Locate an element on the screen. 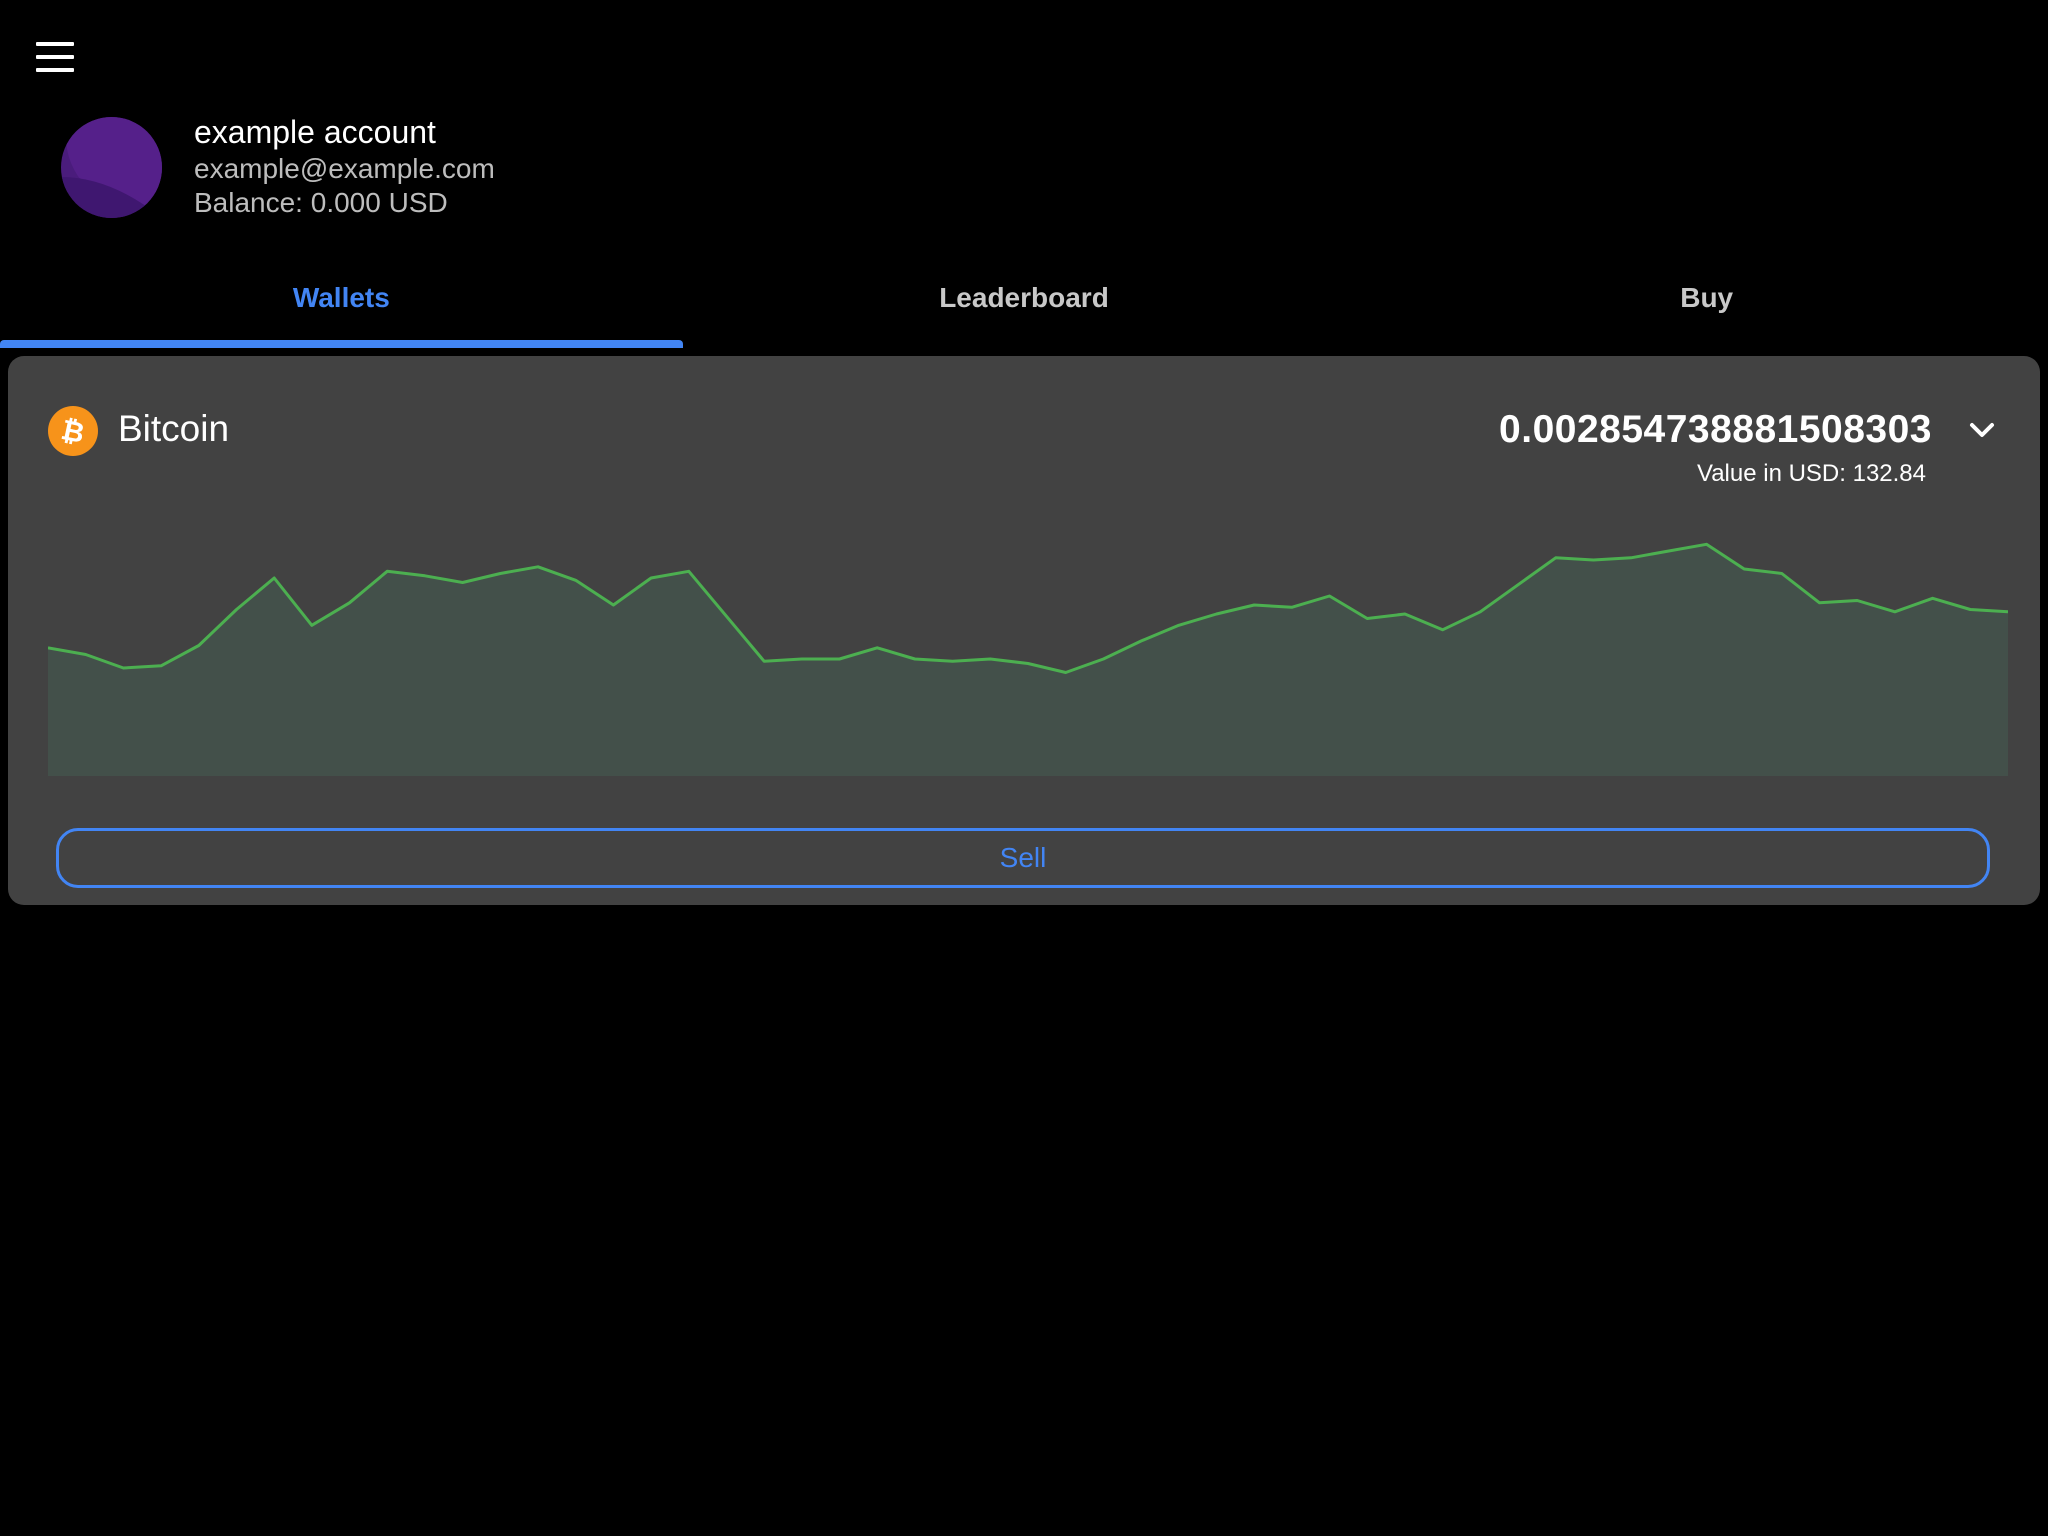  tab-bar: Wallets Leaderboard Buy is located at coordinates (1024, 302).